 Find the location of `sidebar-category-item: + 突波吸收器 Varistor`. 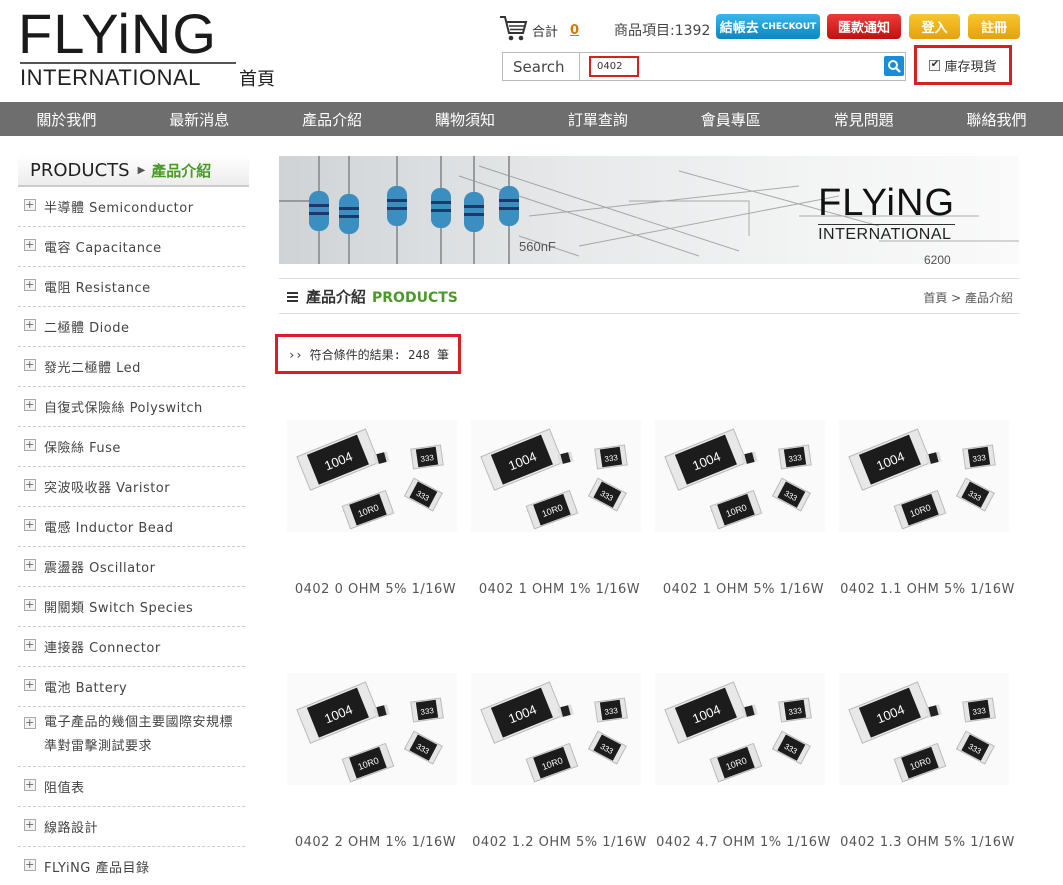

sidebar-category-item: + 突波吸收器 Varistor is located at coordinates (131, 487).